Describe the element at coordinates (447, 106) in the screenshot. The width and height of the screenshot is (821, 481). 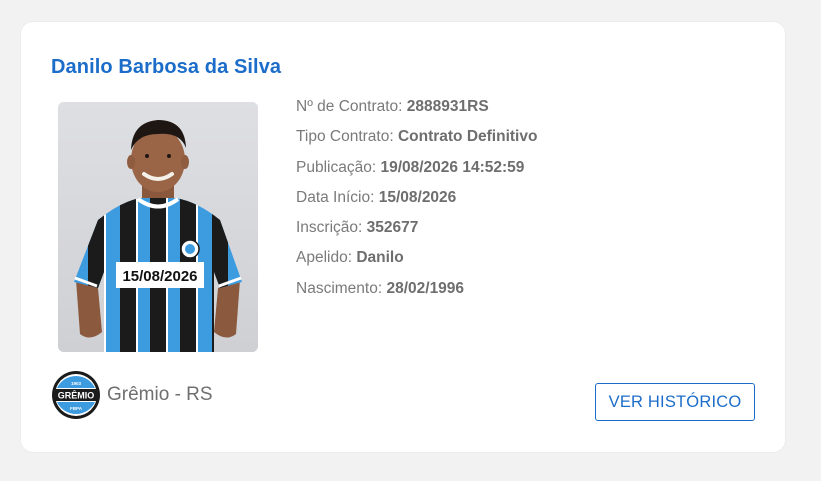
I see `detail-value: 2888931RS` at that location.